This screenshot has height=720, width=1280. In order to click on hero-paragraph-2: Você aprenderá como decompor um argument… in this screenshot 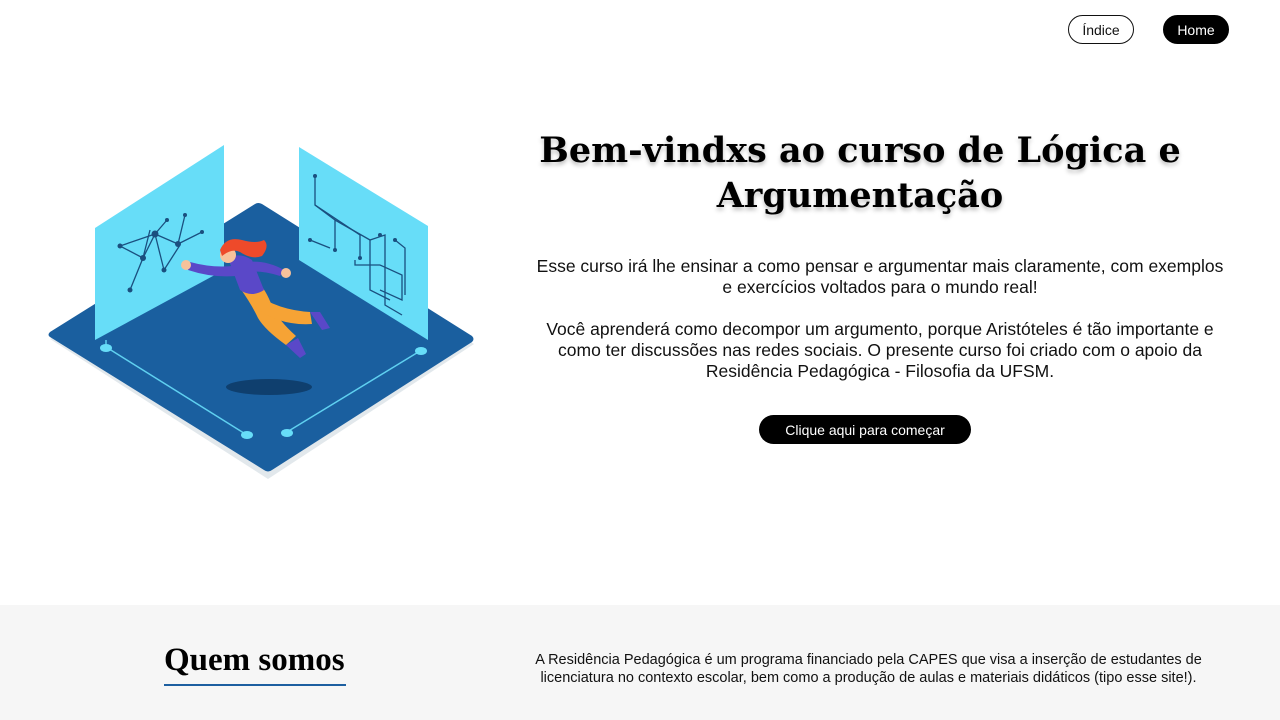, I will do `click(880, 350)`.